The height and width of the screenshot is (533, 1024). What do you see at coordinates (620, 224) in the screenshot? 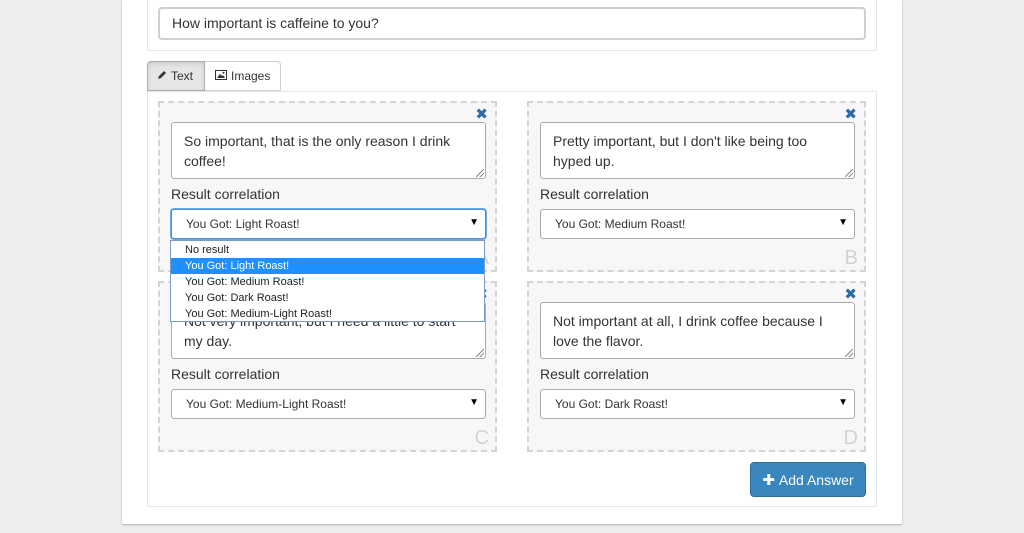
I see `result-select-value: You Got: Medium Roast!` at bounding box center [620, 224].